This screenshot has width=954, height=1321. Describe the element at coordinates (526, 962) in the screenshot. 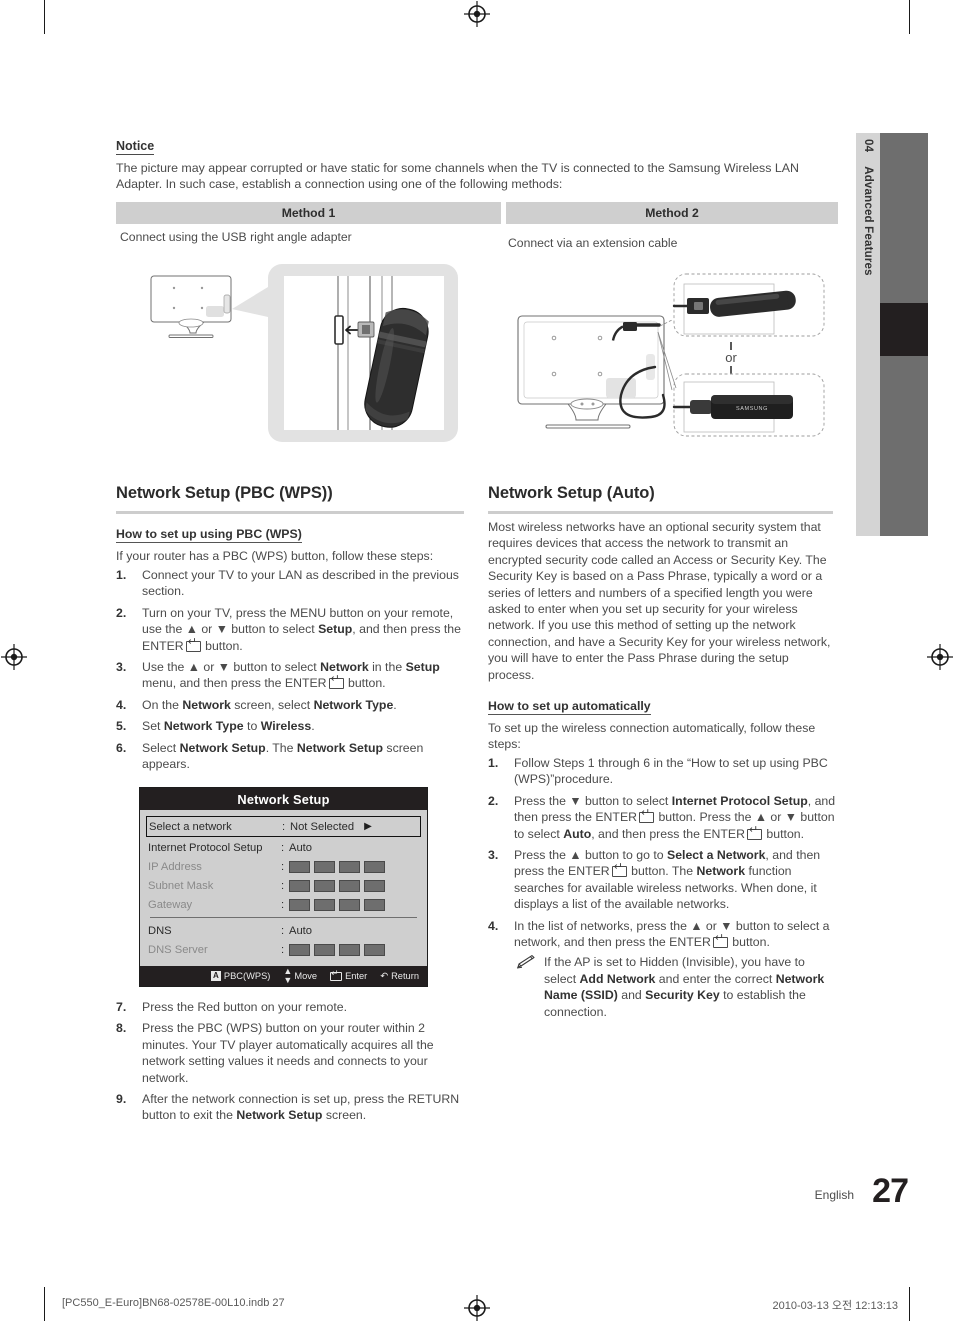

I see `pencil-note-icon` at that location.